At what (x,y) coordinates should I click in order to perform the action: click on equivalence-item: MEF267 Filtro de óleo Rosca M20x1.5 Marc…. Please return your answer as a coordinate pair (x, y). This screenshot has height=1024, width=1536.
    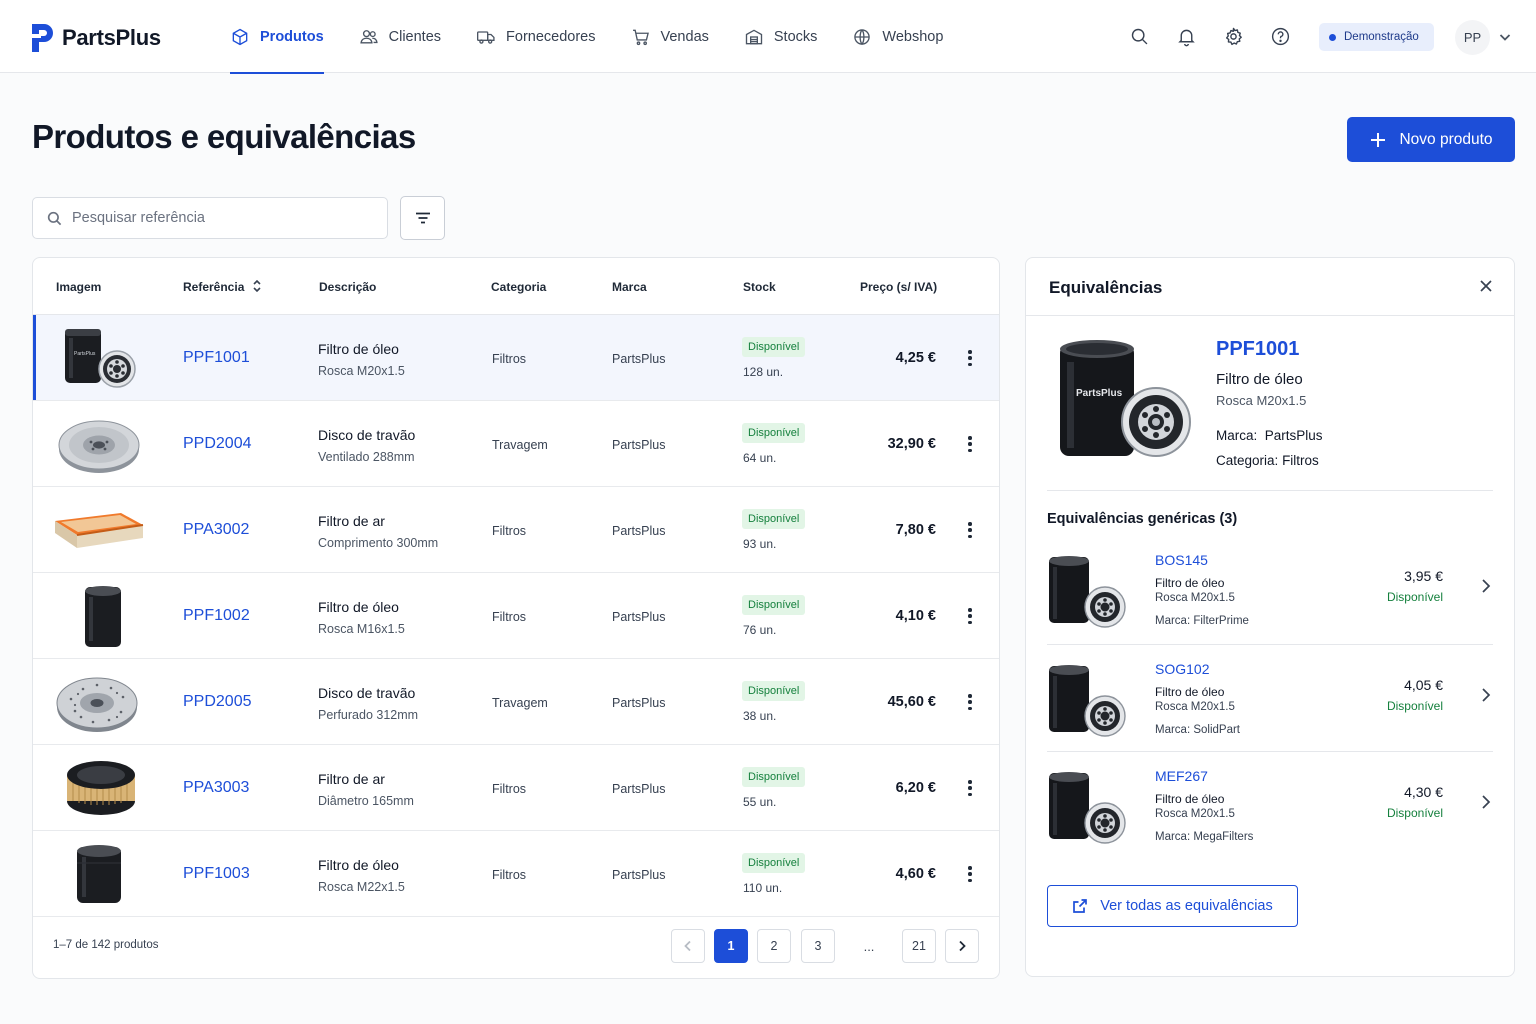
    Looking at the image, I should click on (1270, 812).